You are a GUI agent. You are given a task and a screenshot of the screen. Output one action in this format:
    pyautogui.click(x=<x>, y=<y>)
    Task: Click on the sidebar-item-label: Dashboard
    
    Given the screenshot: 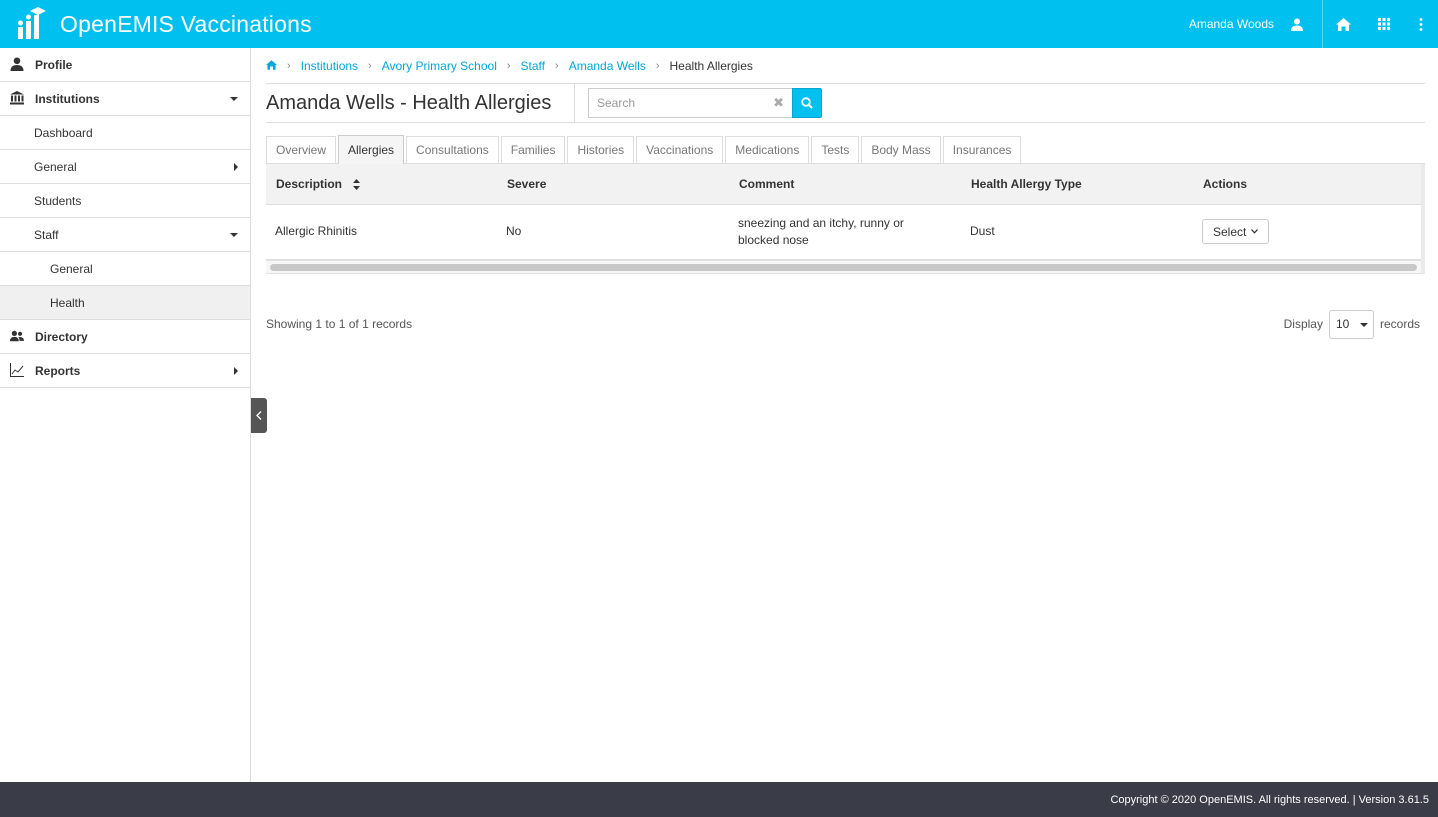 What is the action you would take?
    pyautogui.click(x=63, y=132)
    